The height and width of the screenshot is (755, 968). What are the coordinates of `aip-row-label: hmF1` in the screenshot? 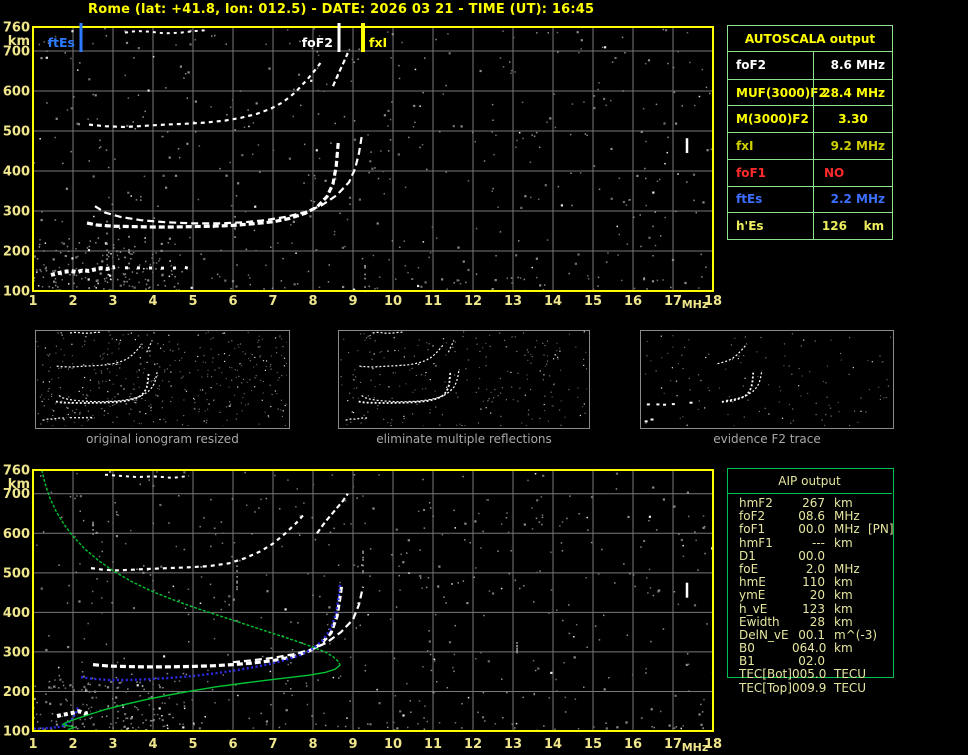 It's located at (756, 542).